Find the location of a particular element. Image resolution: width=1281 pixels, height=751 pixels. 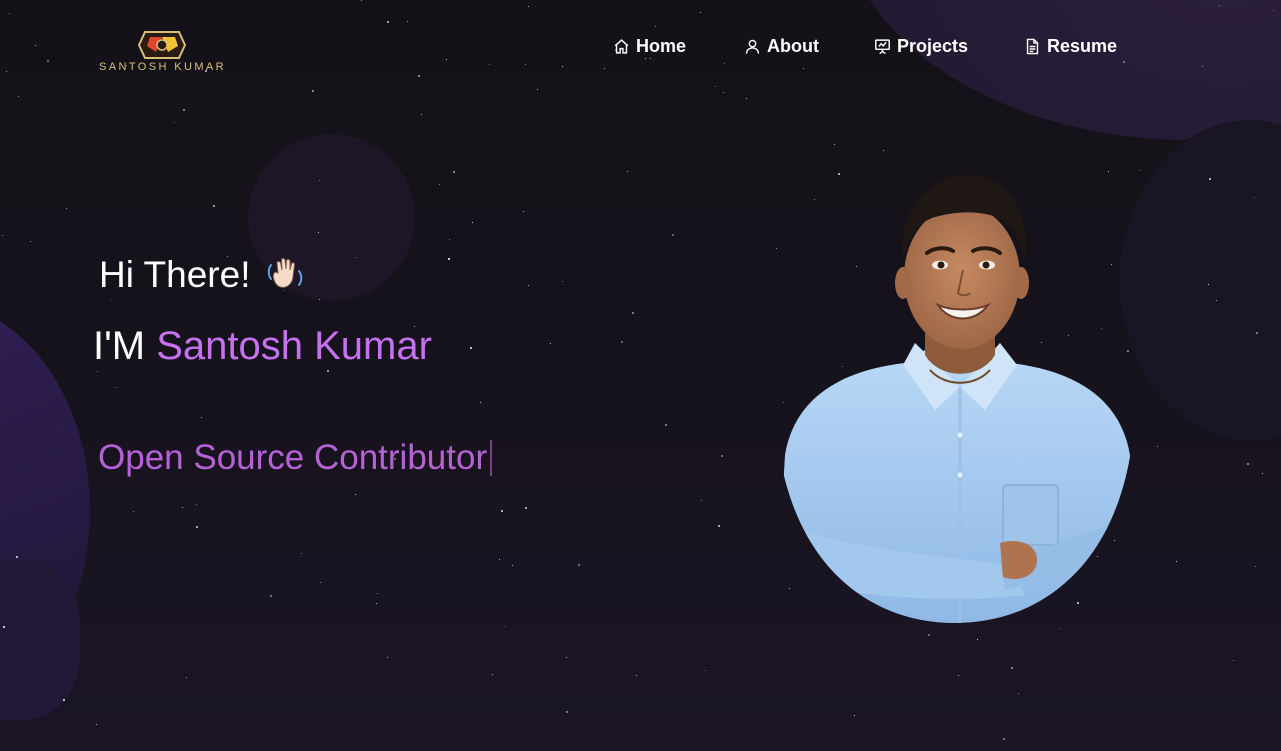

nav-item-about: About is located at coordinates (781, 46).